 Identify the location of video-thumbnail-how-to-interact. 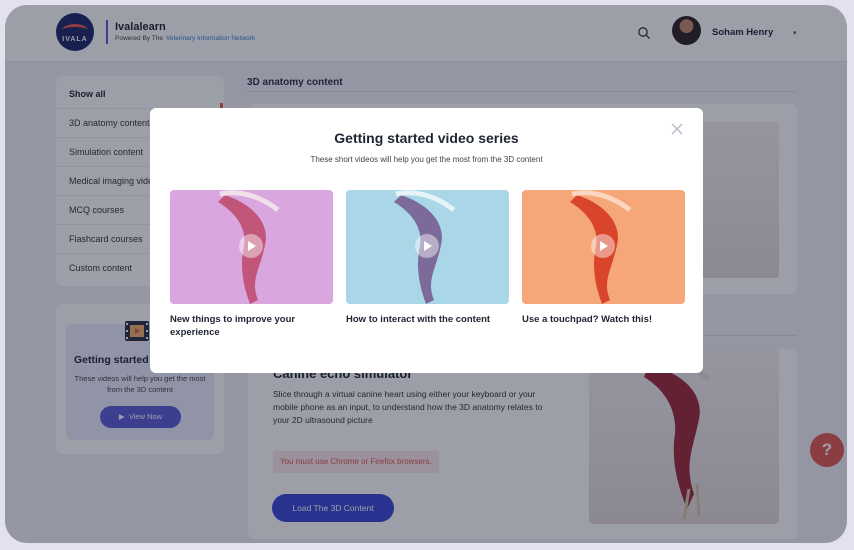
(427, 247).